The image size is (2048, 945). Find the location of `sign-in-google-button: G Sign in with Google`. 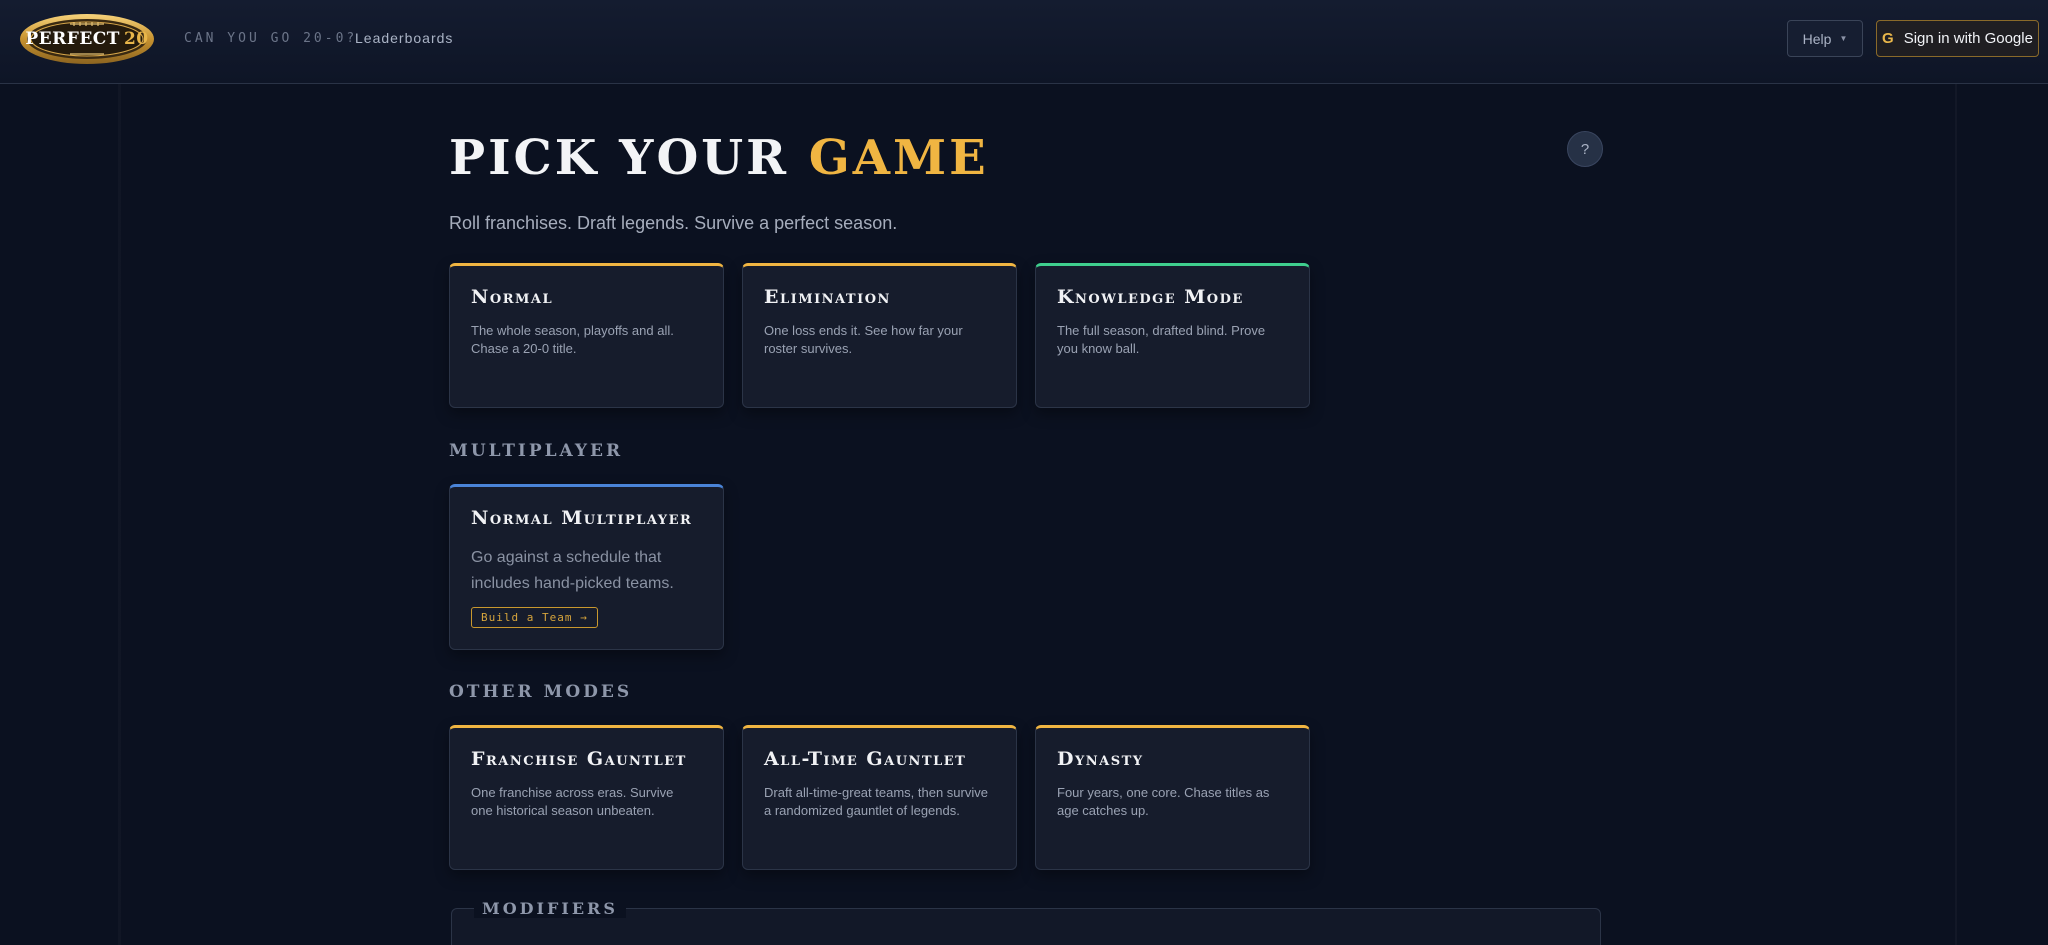

sign-in-google-button: G Sign in with Google is located at coordinates (1957, 38).